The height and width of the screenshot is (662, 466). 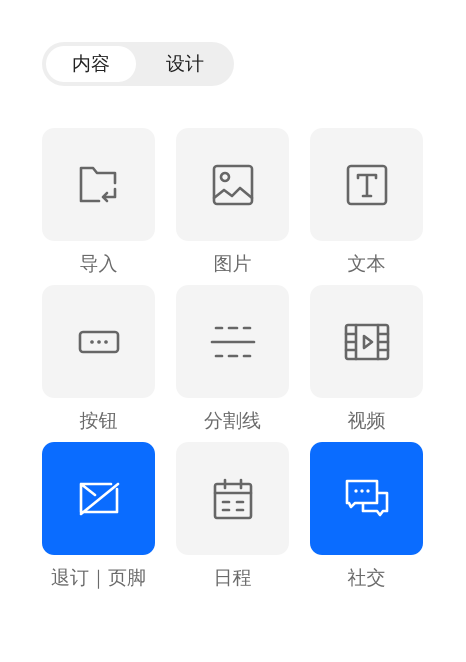 What do you see at coordinates (232, 421) in the screenshot?
I see `block-label: 分割线` at bounding box center [232, 421].